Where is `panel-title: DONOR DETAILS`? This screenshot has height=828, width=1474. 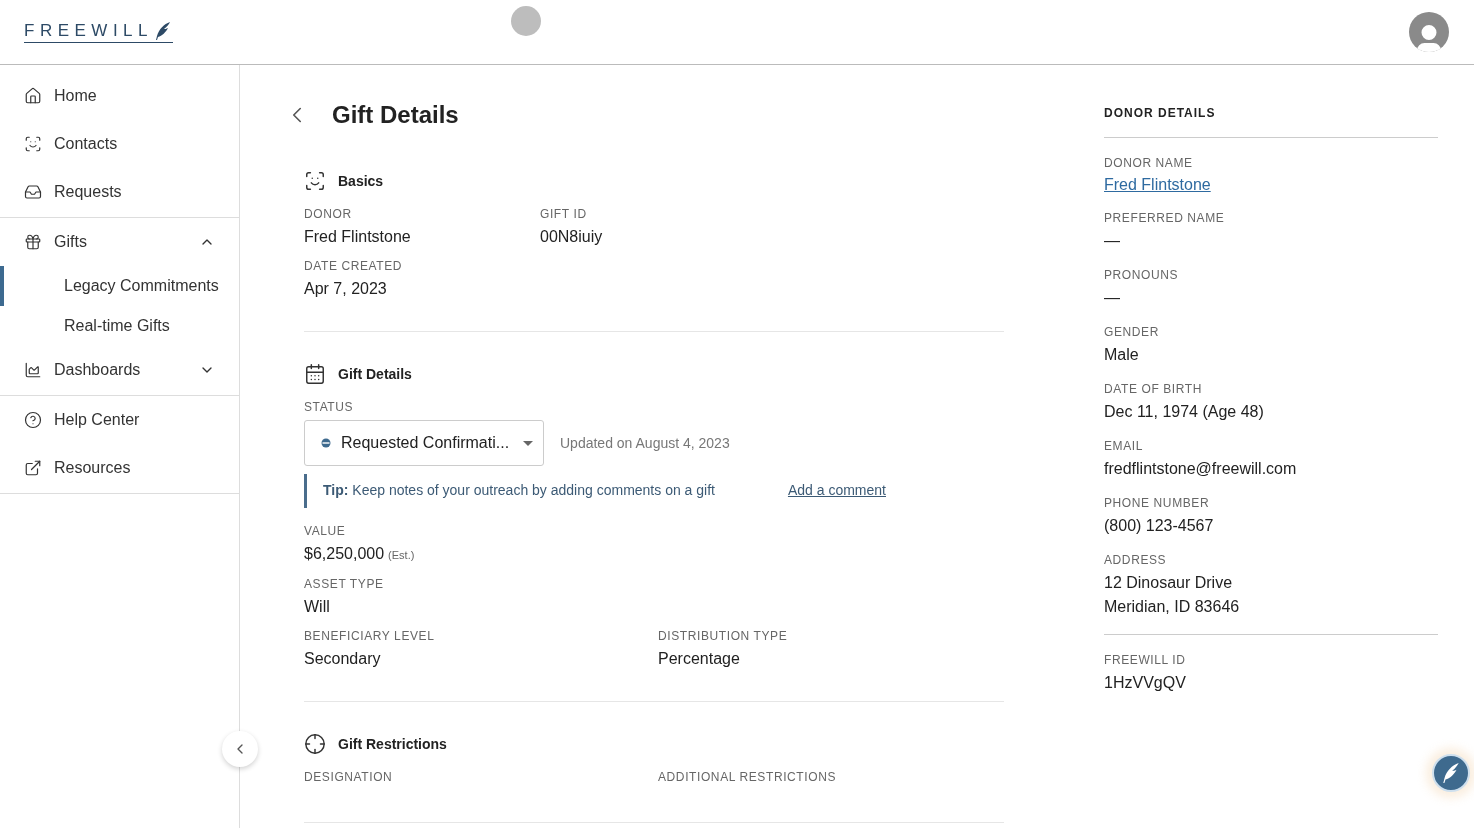
panel-title: DONOR DETAILS is located at coordinates (1160, 113).